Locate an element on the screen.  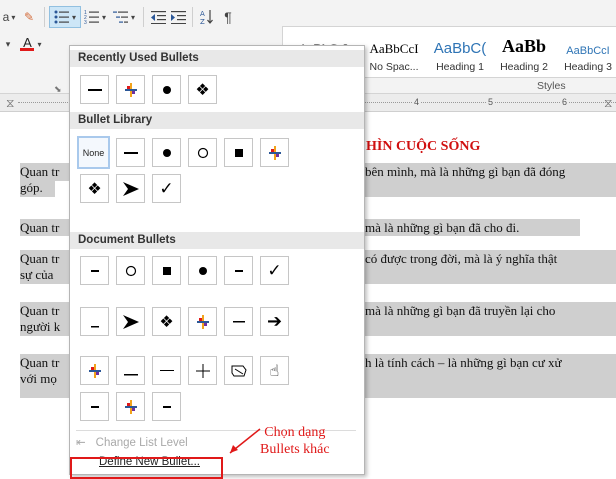
bullet-none-option: None is located at coordinates (93, 152).